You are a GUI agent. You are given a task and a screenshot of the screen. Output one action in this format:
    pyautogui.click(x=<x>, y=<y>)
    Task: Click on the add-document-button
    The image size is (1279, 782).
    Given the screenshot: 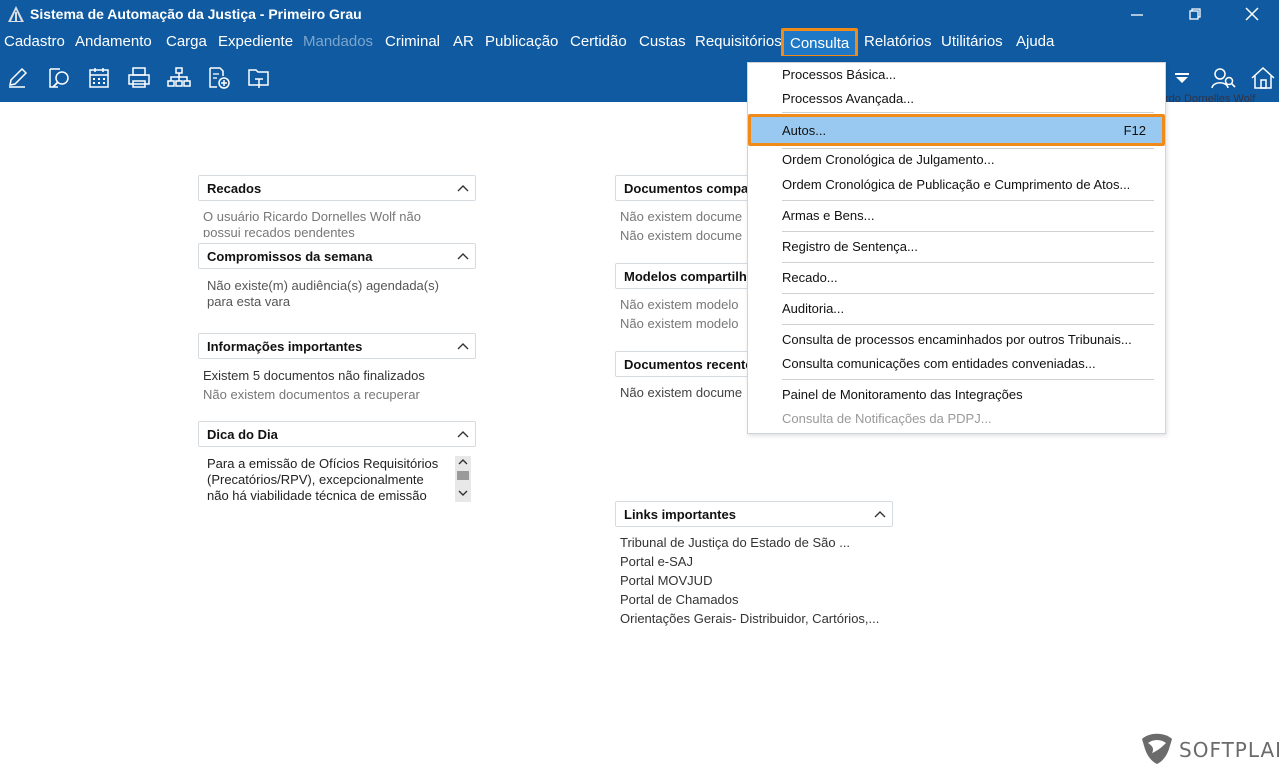 What is the action you would take?
    pyautogui.click(x=219, y=78)
    